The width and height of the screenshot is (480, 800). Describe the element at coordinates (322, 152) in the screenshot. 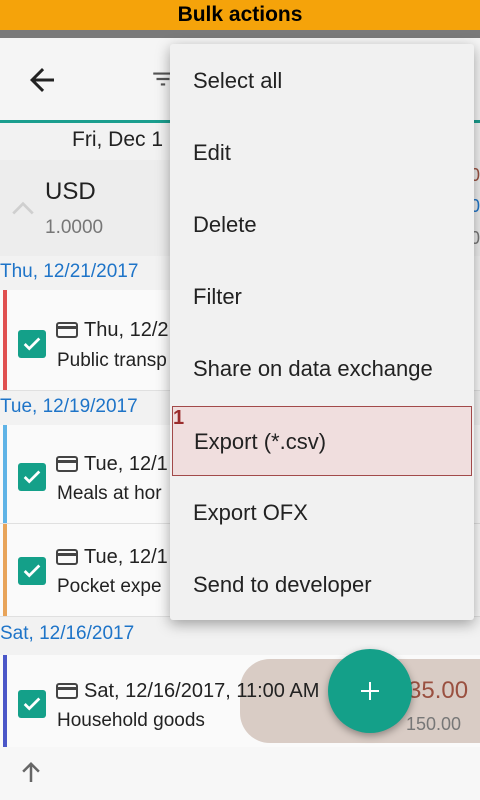

I see `menu-item-edit: Edit` at that location.